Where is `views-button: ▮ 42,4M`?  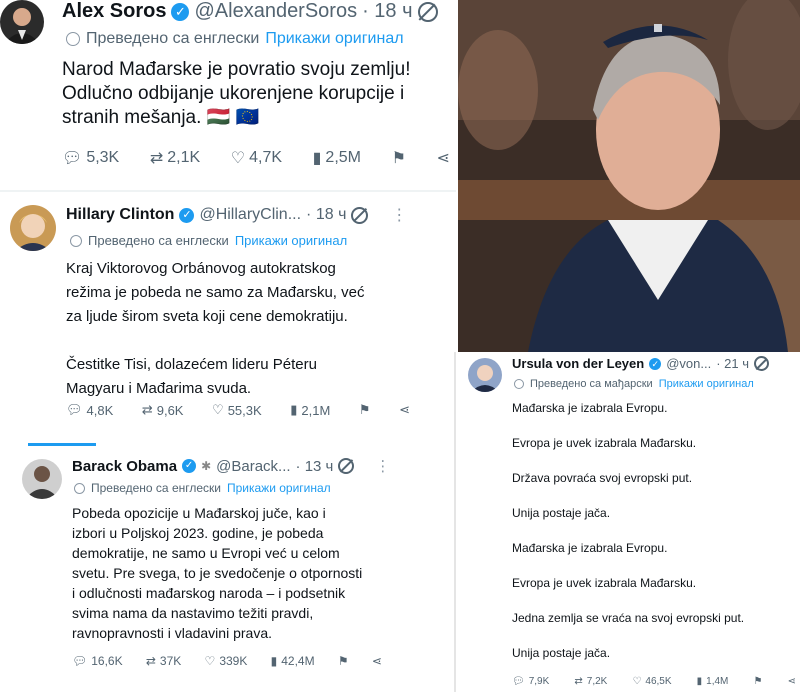 views-button: ▮ 42,4M is located at coordinates (293, 661).